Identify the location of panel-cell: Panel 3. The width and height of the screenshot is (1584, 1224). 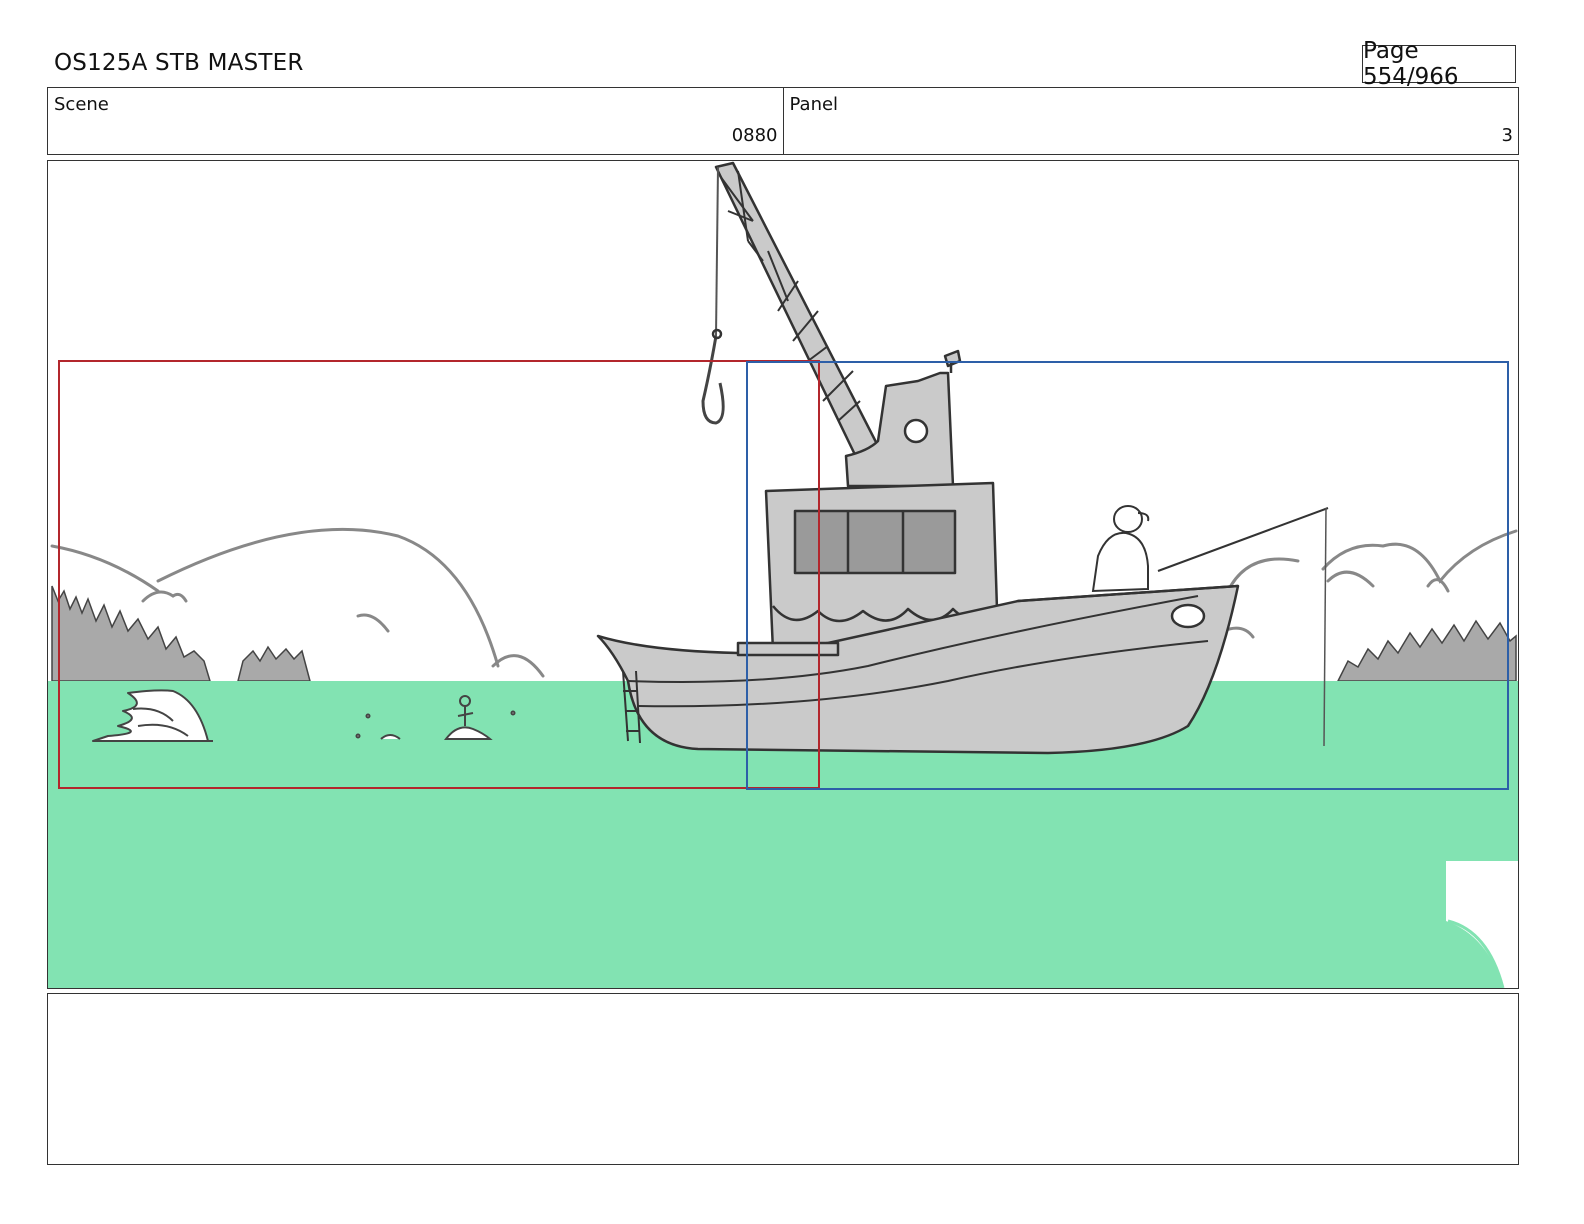
(1150, 121).